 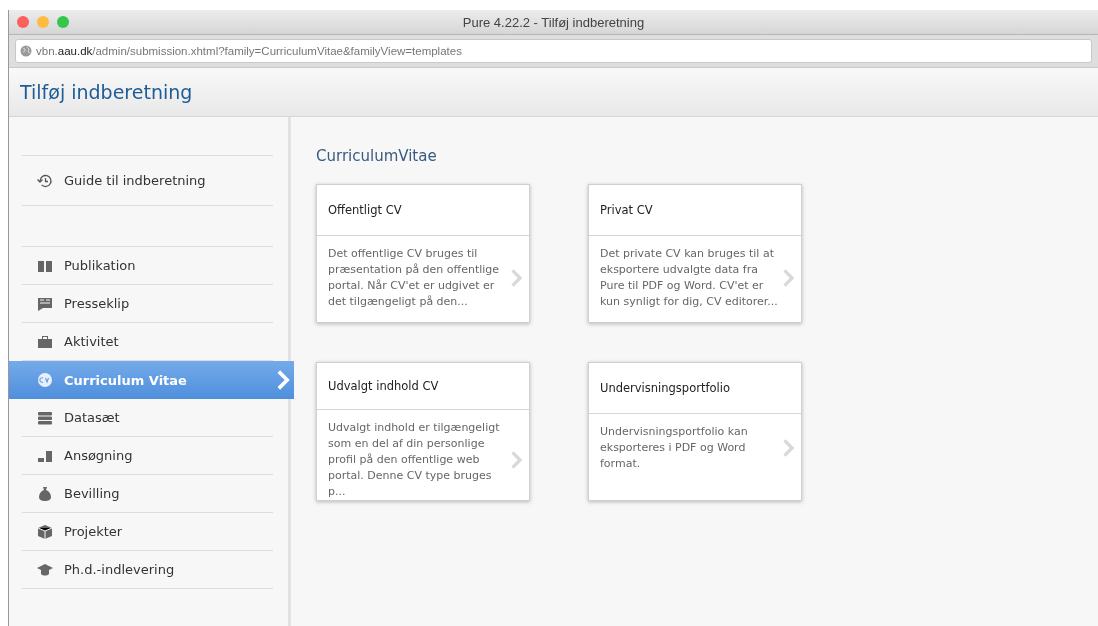 I want to click on sidebar-item: Ph.d.-indlevering, so click(x=147, y=570).